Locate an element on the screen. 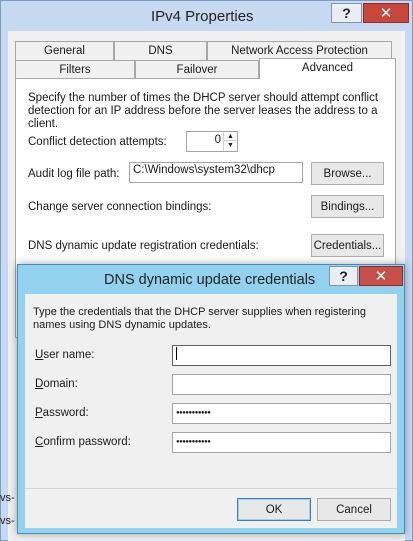  tab-label: Network Access Protection is located at coordinates (299, 51).